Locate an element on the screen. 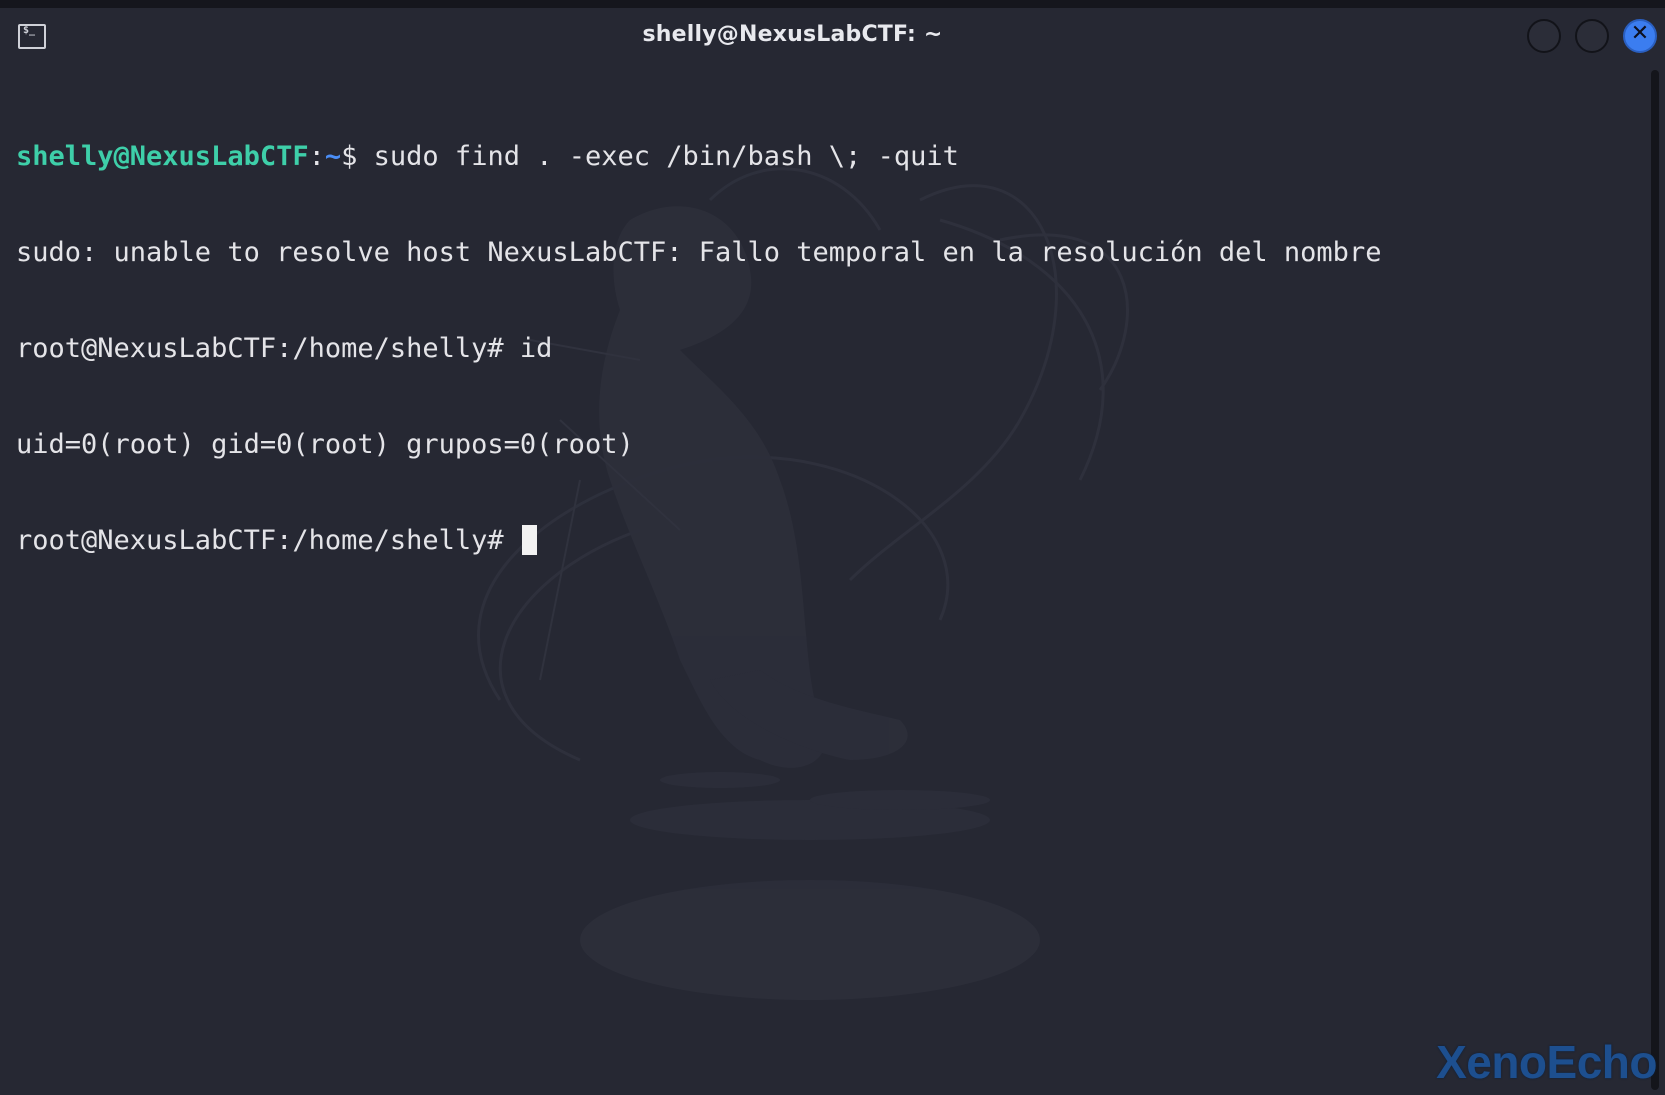 The width and height of the screenshot is (1665, 1095). prompt-user: shelly@NexusLabCTF is located at coordinates (162, 156).